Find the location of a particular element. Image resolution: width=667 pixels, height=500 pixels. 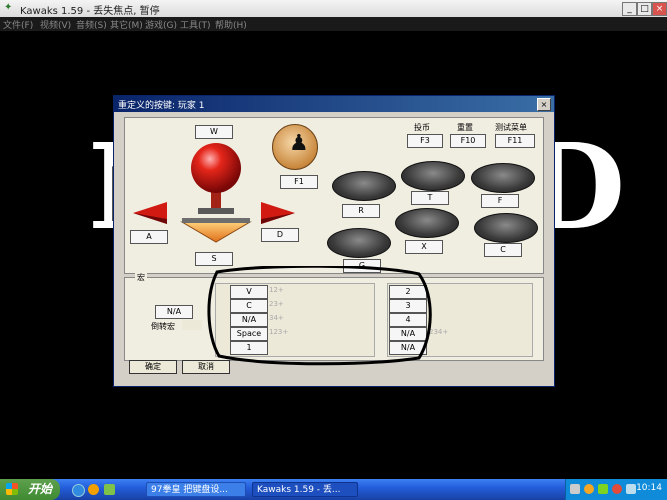

coin-label: 投币 is located at coordinates (422, 127).